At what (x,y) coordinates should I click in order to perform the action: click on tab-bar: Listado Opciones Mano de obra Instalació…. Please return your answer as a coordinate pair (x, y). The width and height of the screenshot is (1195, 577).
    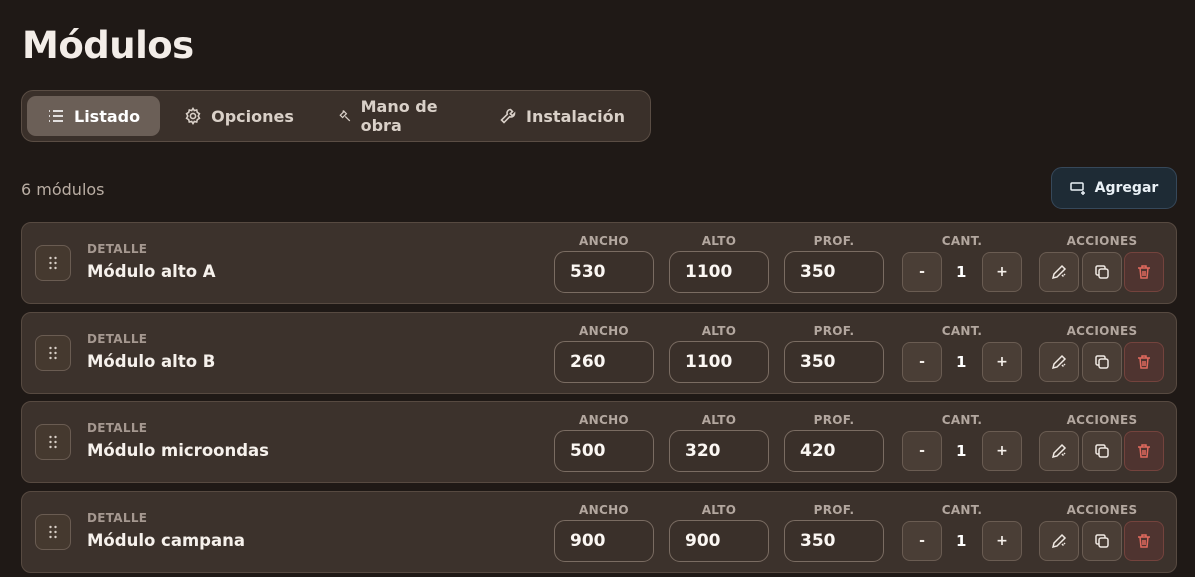
    Looking at the image, I should click on (336, 116).